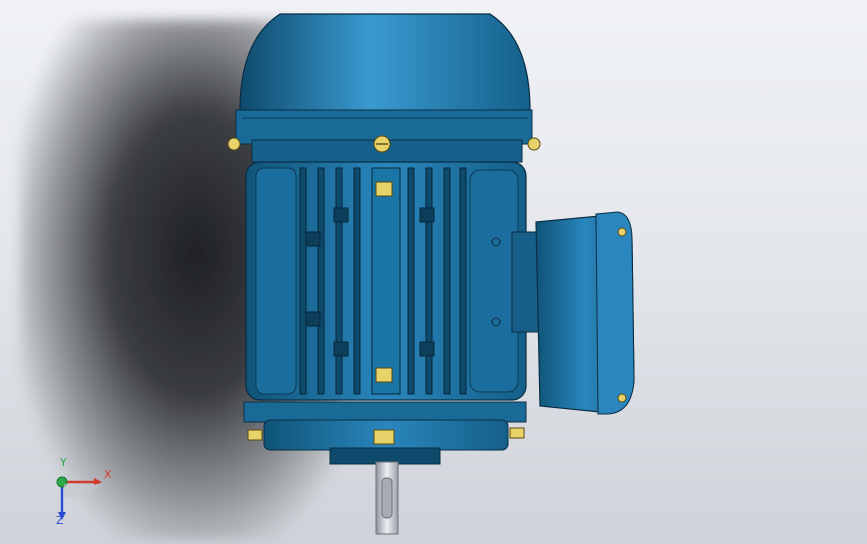 The image size is (867, 544). Describe the element at coordinates (385, 433) in the screenshot. I see `motor-base` at that location.